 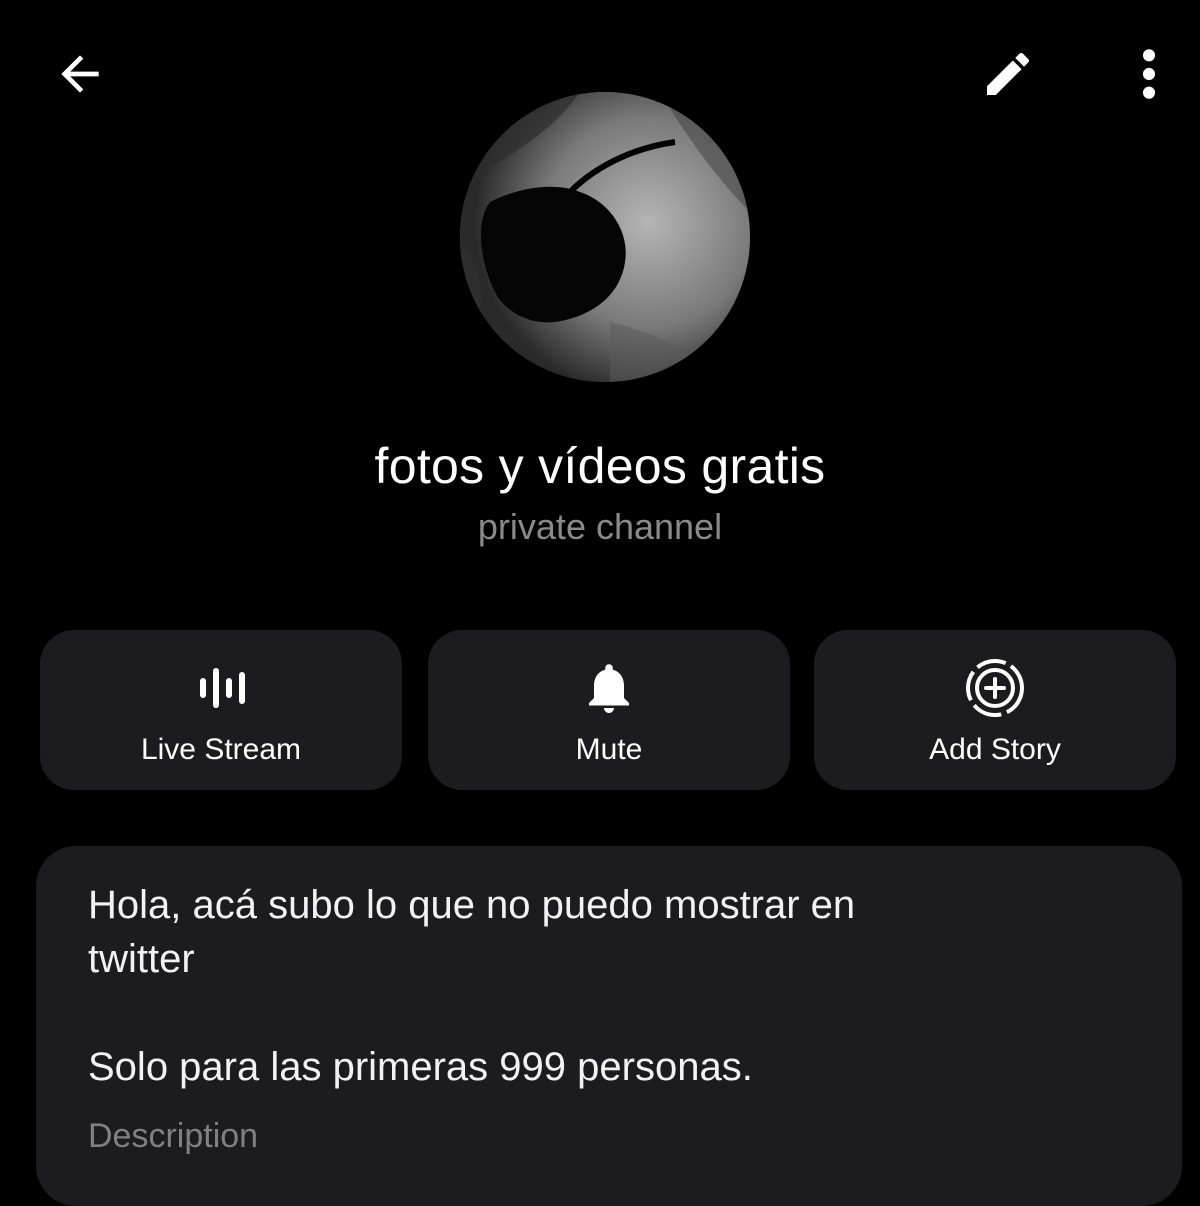 I want to click on description-line: twitter, so click(x=141, y=959).